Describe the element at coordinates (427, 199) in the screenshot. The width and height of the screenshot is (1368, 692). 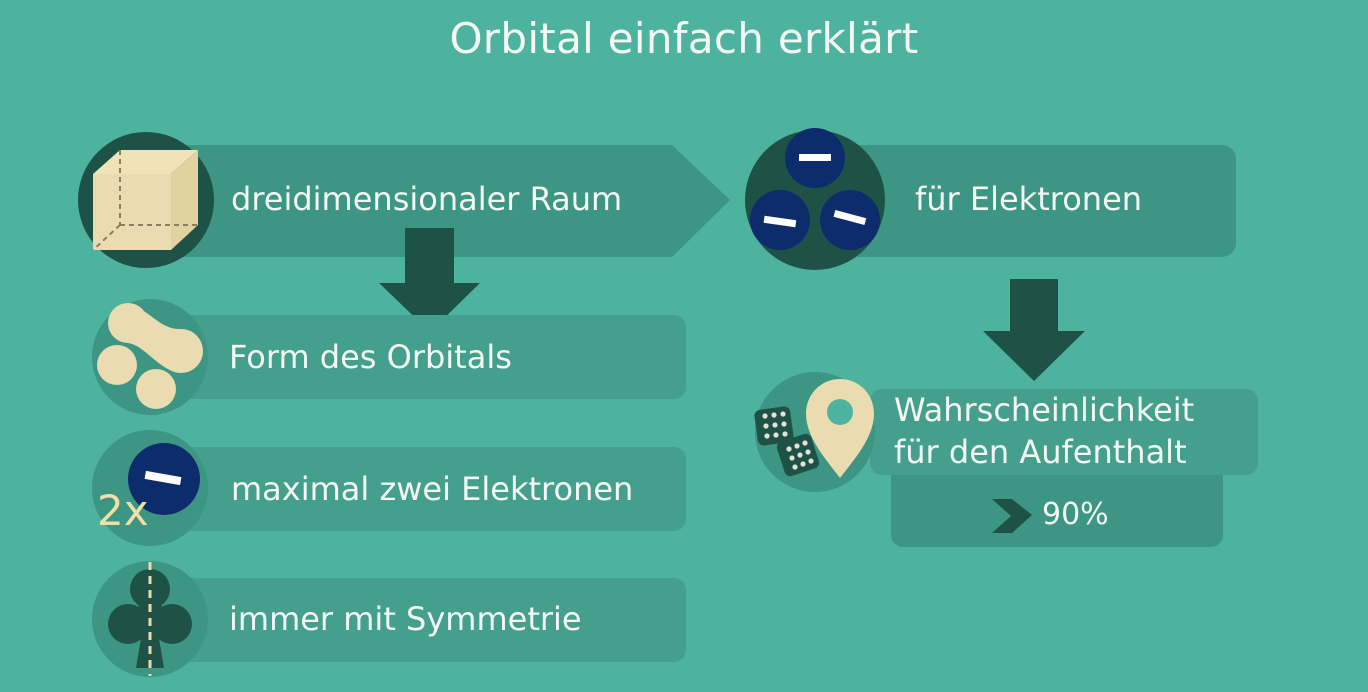
I see `space-label: dreidimensionaler Raum` at that location.